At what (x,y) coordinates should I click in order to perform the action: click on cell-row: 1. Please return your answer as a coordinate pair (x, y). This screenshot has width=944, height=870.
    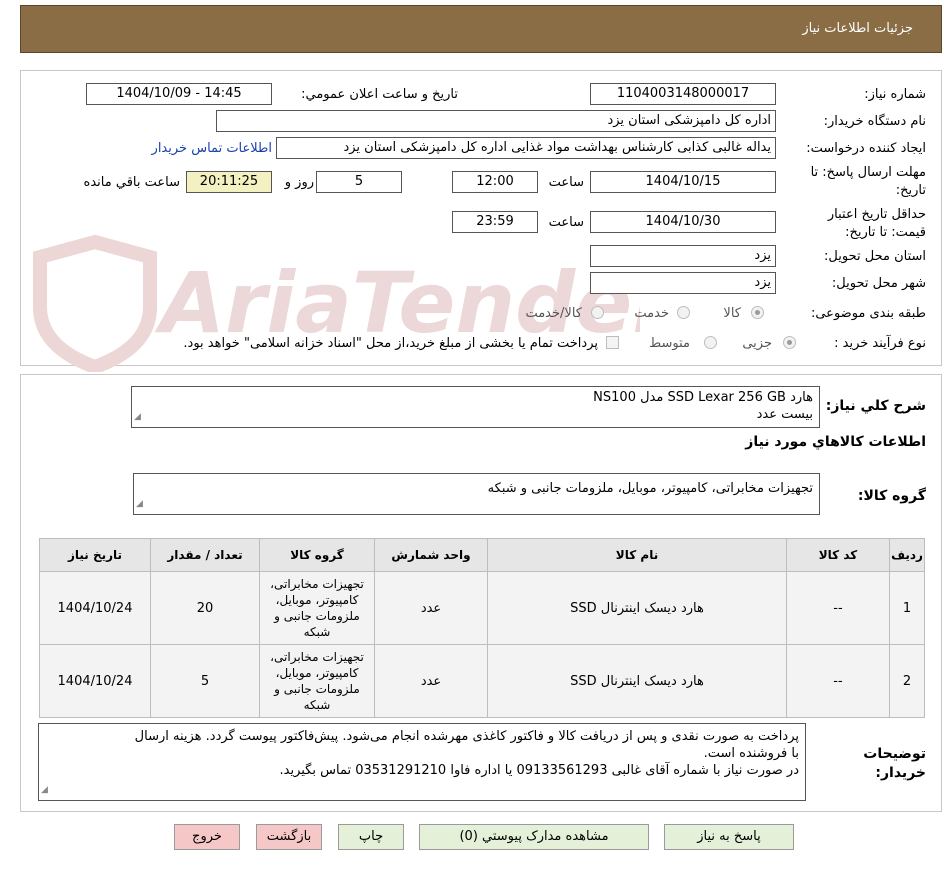
    Looking at the image, I should click on (907, 608).